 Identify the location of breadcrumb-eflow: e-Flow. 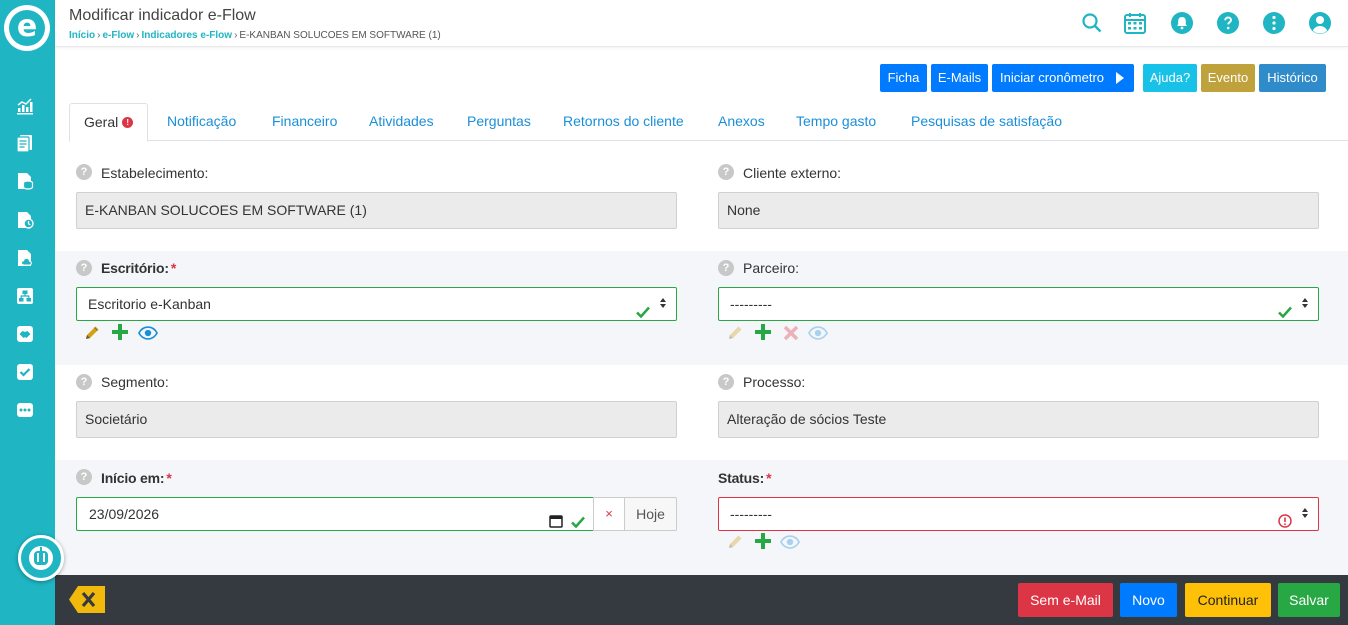
(118, 35).